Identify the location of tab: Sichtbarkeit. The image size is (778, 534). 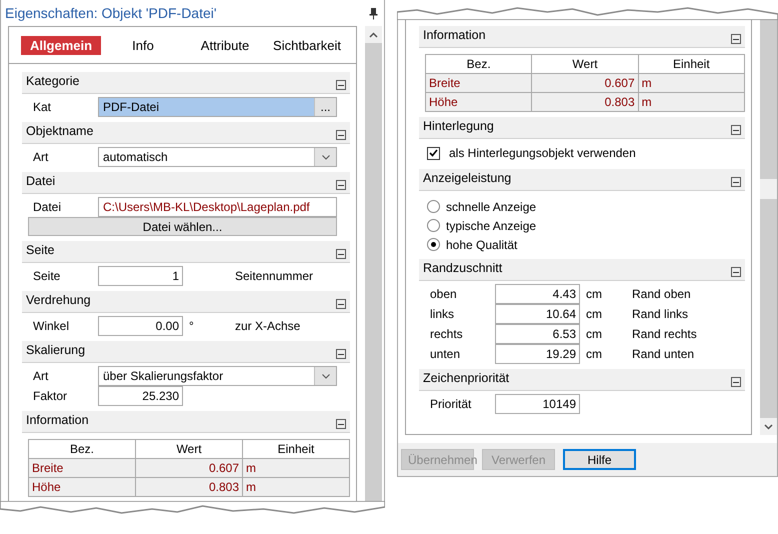
(307, 45).